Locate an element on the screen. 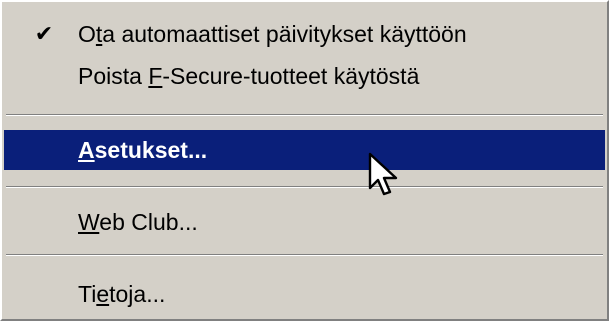 This screenshot has height=321, width=609. menu-item-label: Poista F-Secure-tuotteet käytöstä is located at coordinates (249, 76).